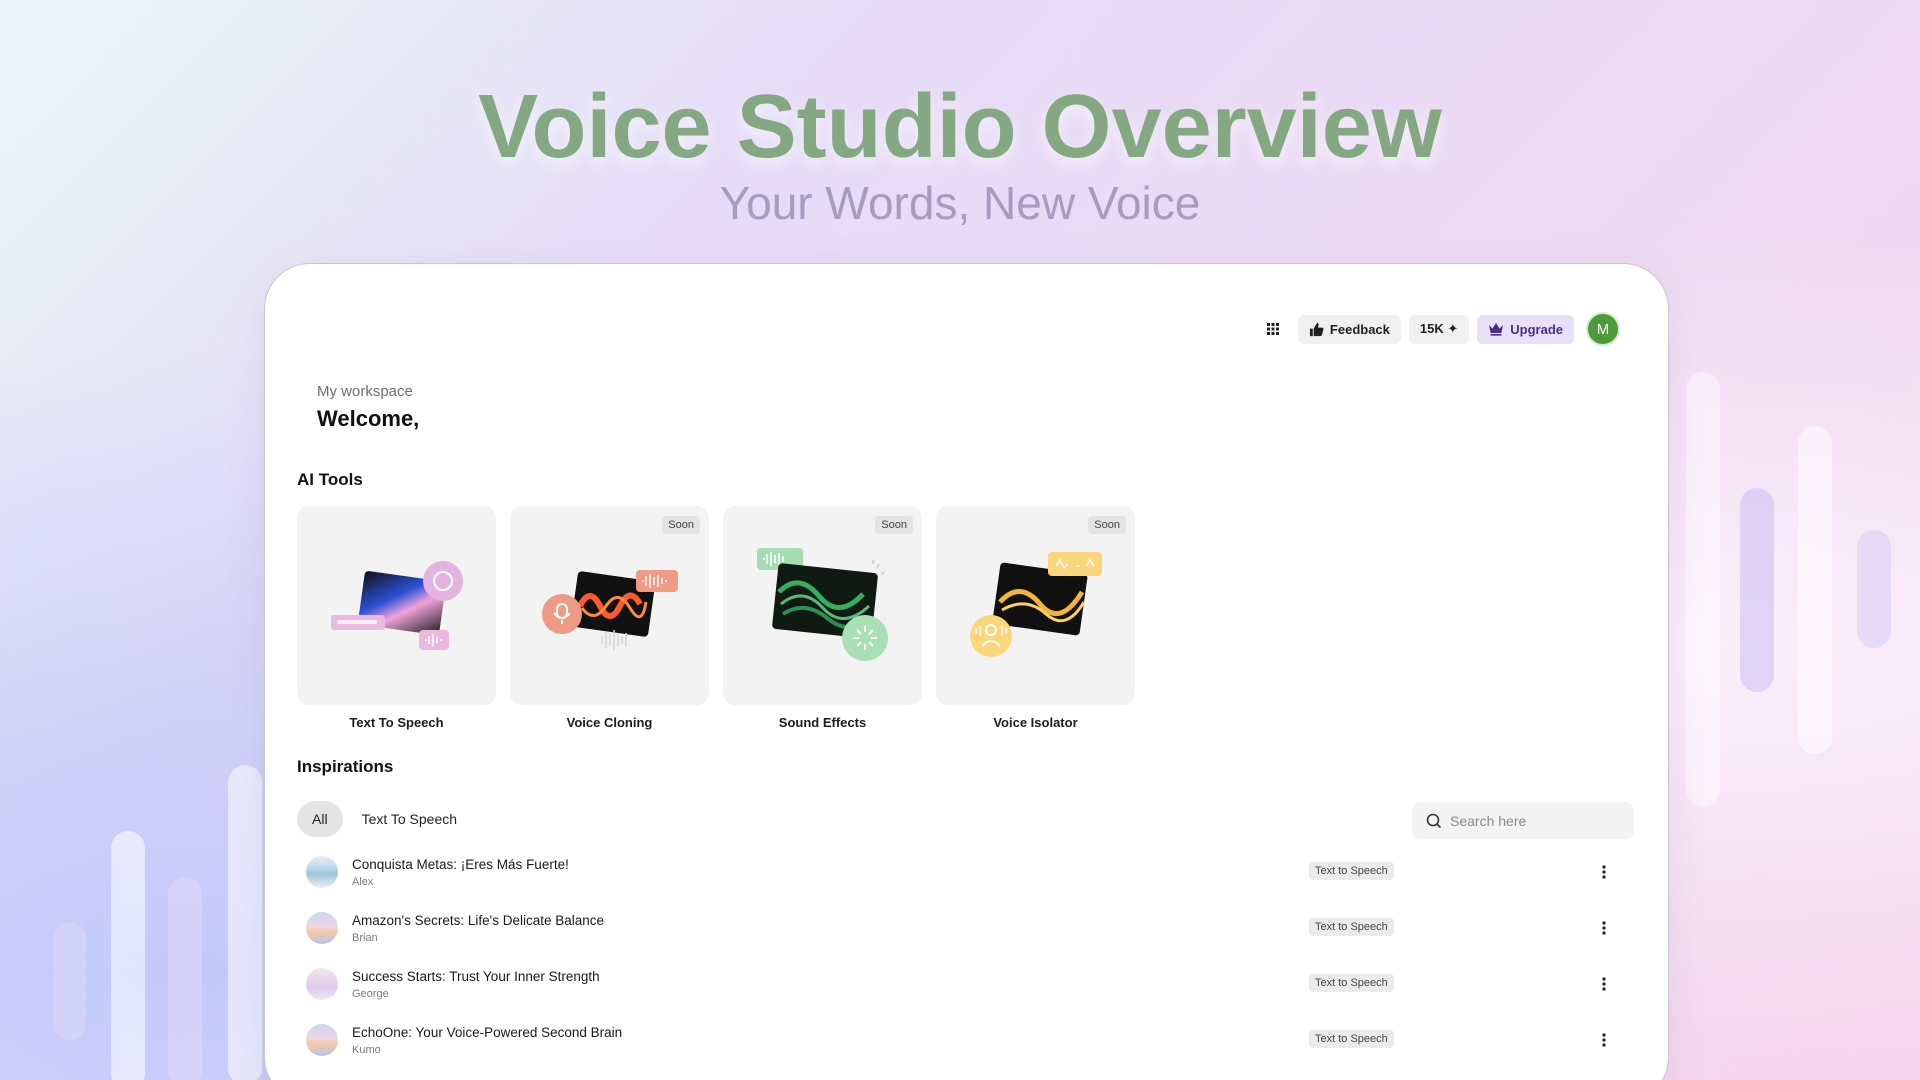  I want to click on feedback-label: Feedback, so click(1359, 329).